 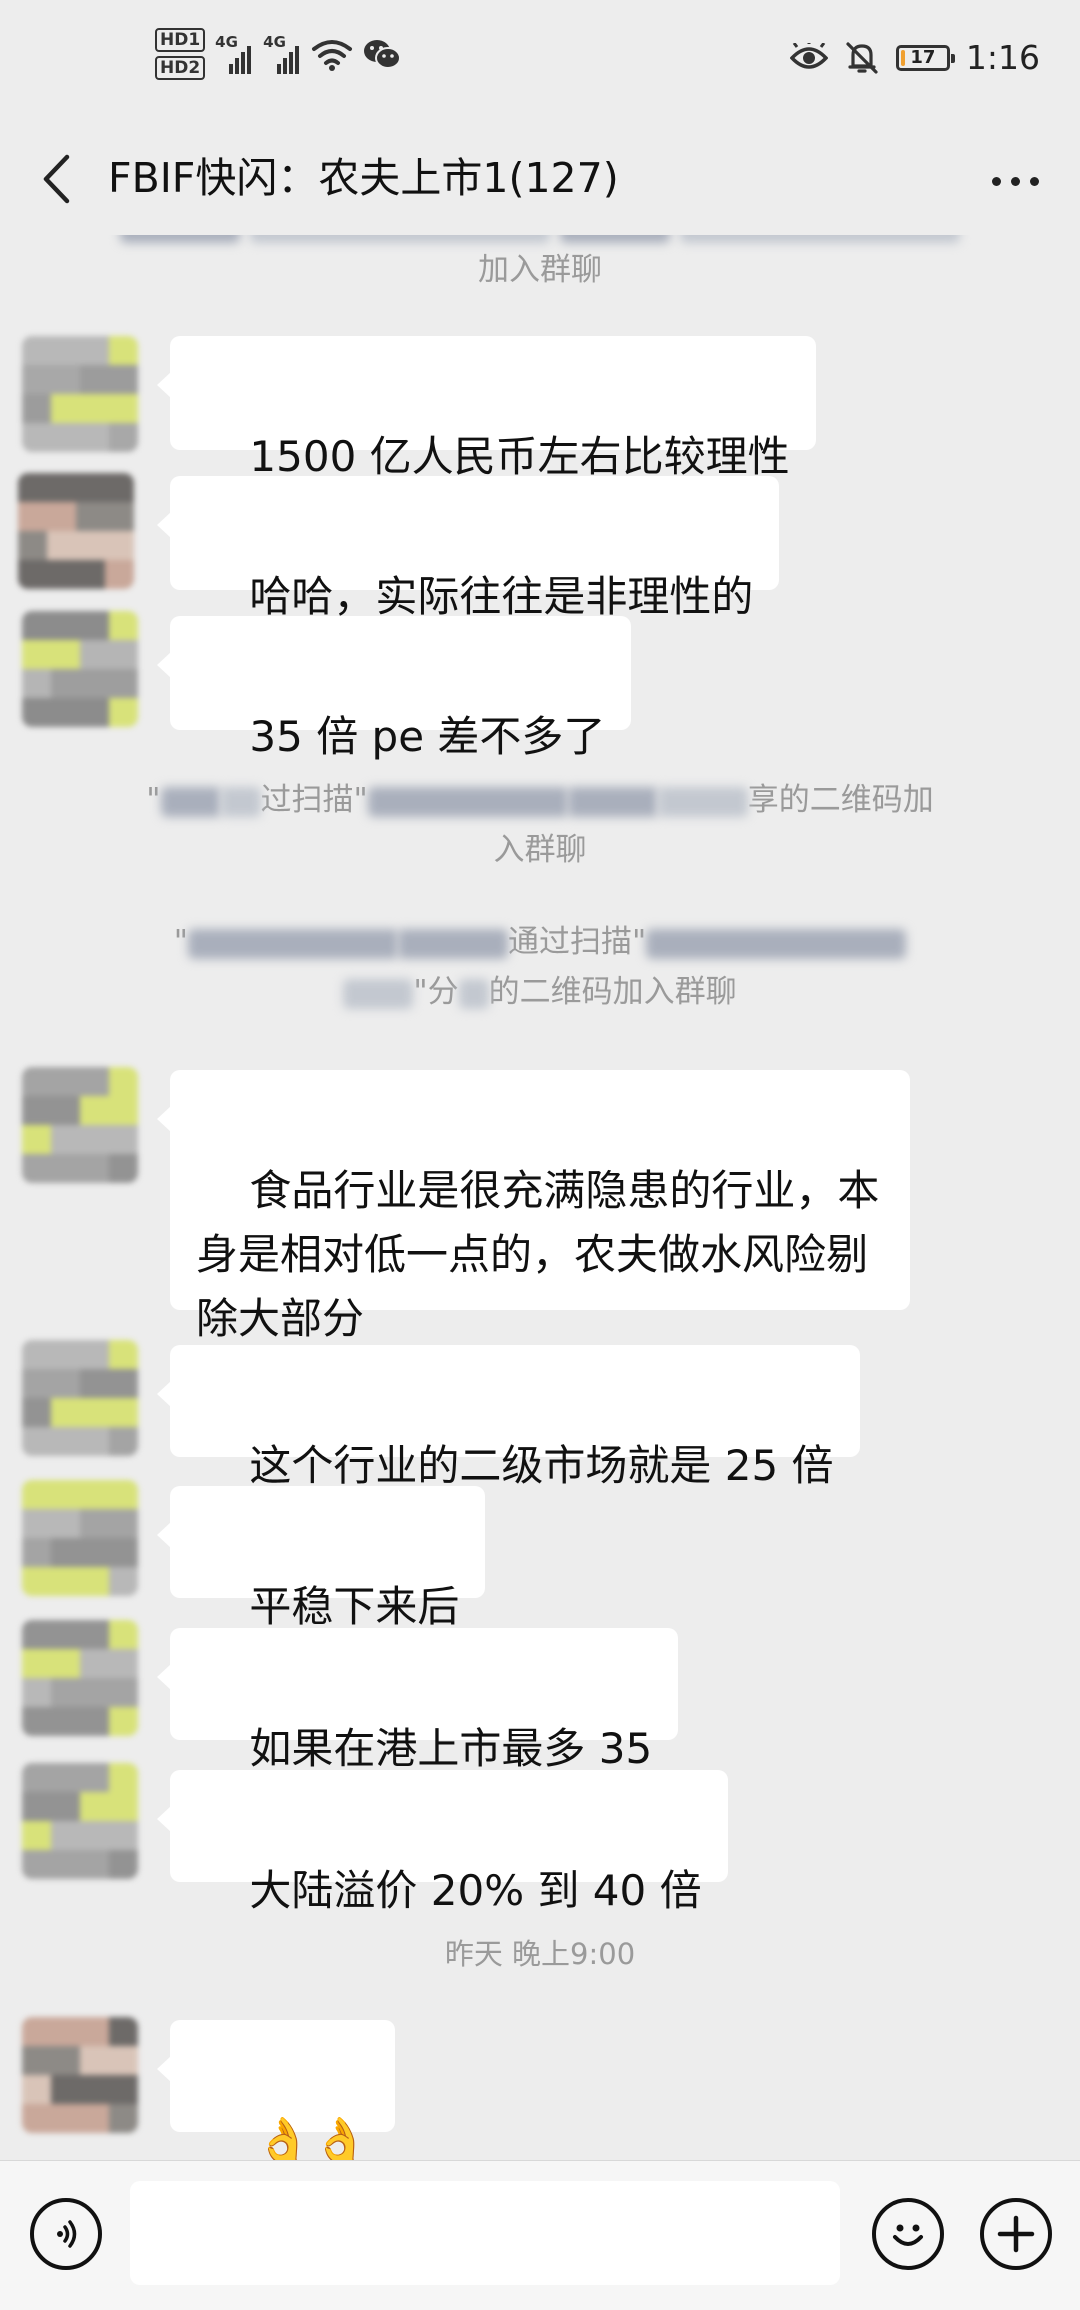 What do you see at coordinates (508, 1417) in the screenshot?
I see `message-bubble: 这个行业的二级市场就是 25 倍` at bounding box center [508, 1417].